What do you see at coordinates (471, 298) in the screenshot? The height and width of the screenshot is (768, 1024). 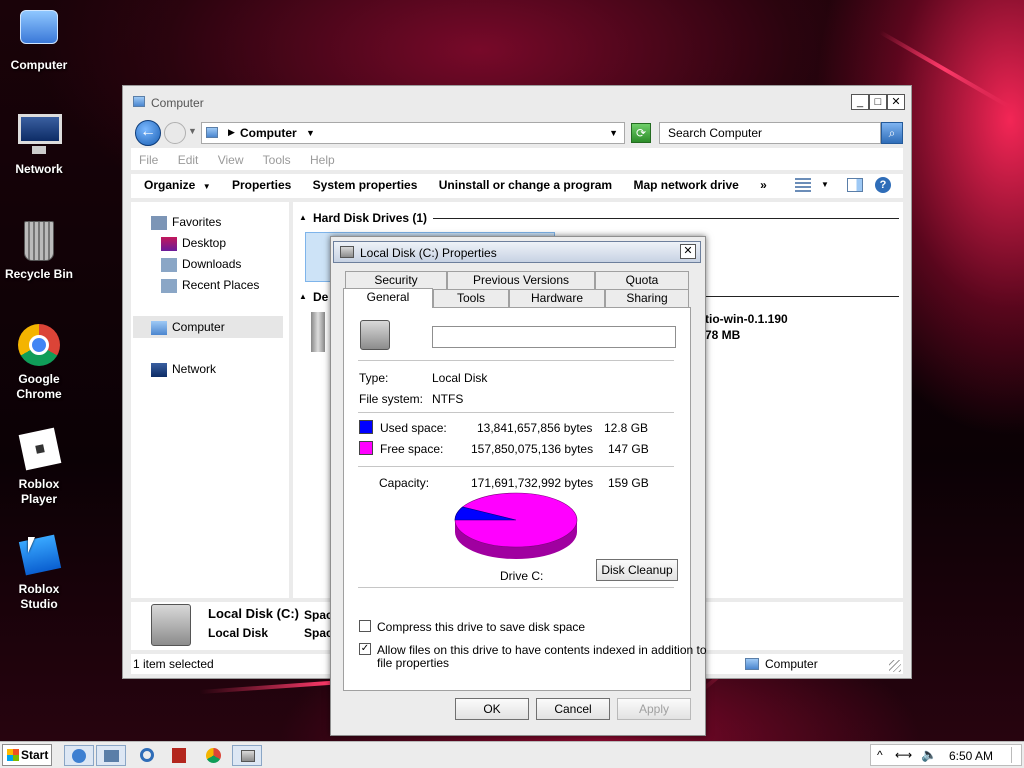 I see `tab-tools: Tools` at bounding box center [471, 298].